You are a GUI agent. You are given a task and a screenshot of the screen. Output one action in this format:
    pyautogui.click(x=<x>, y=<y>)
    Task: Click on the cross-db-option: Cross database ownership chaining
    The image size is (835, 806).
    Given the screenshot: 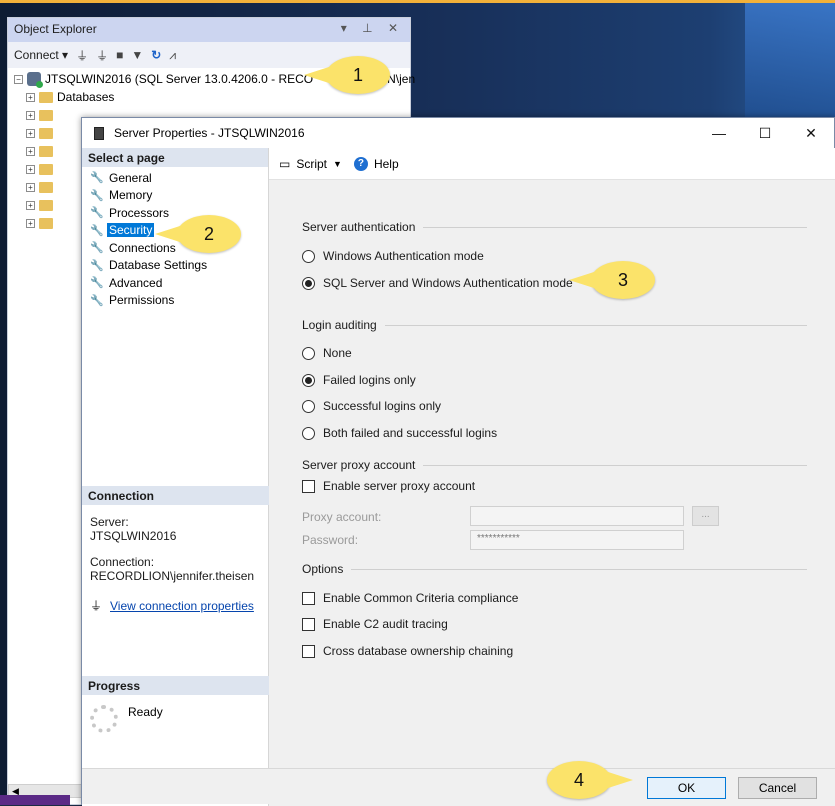 What is the action you would take?
    pyautogui.click(x=407, y=651)
    